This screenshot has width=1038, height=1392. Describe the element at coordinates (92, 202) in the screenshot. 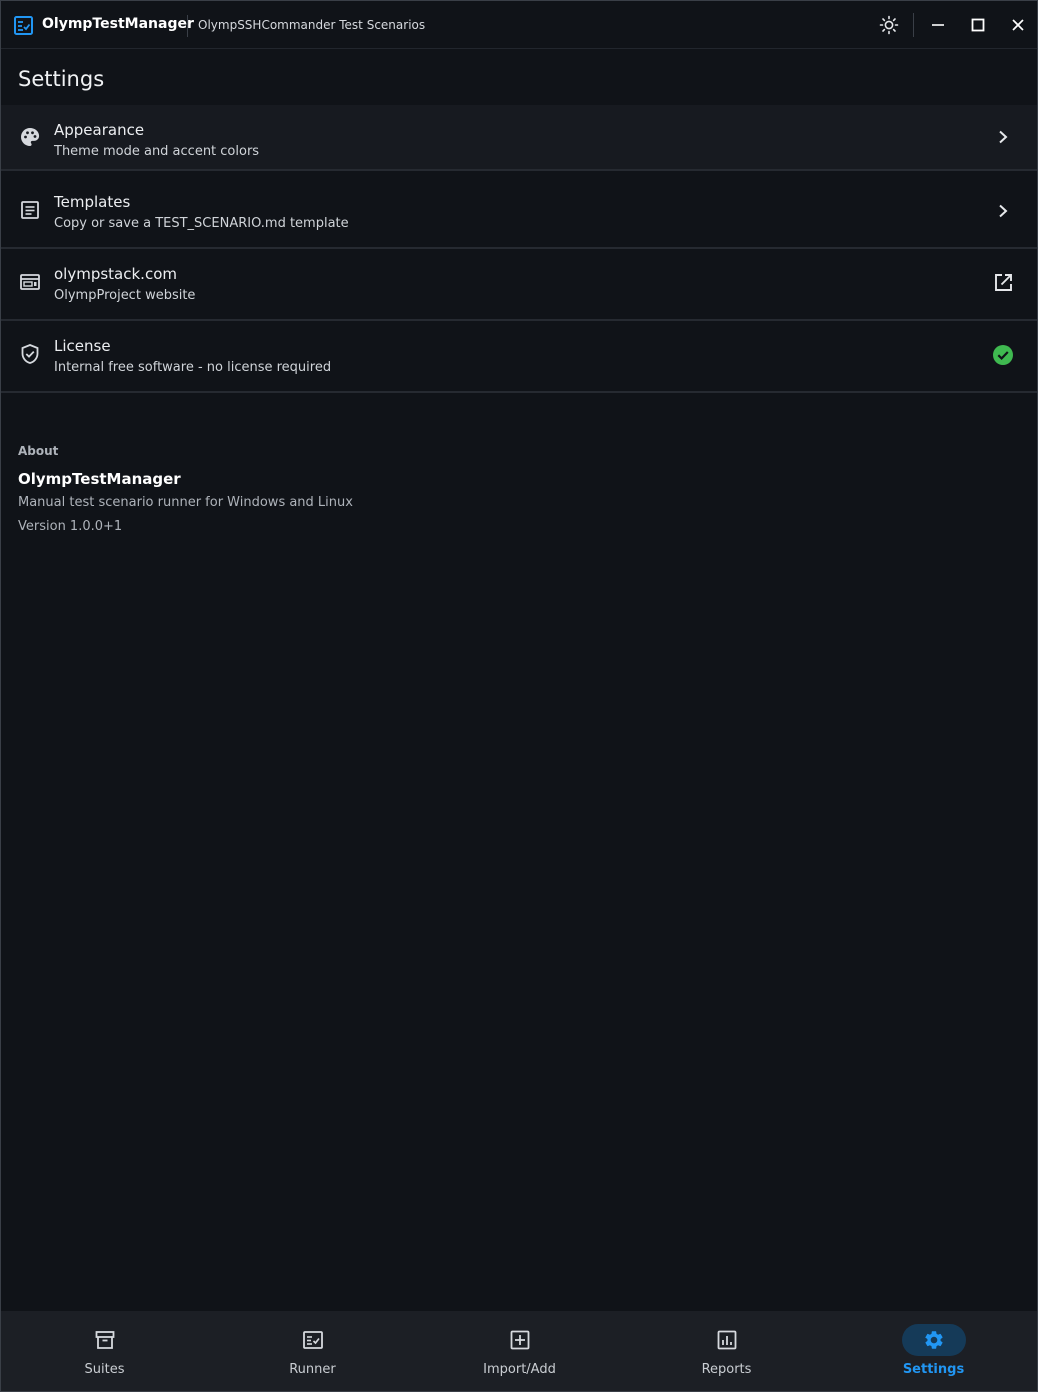

I see `settings-item-title: Templates` at that location.